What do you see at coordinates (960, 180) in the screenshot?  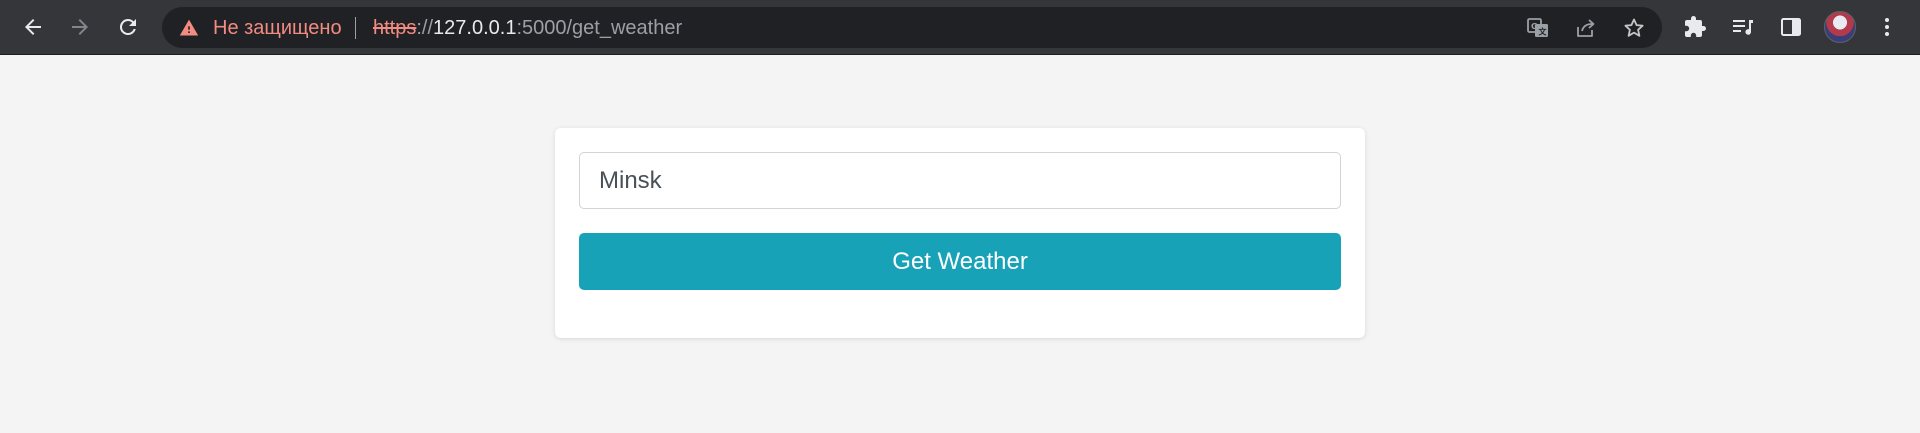 I see `city-input` at bounding box center [960, 180].